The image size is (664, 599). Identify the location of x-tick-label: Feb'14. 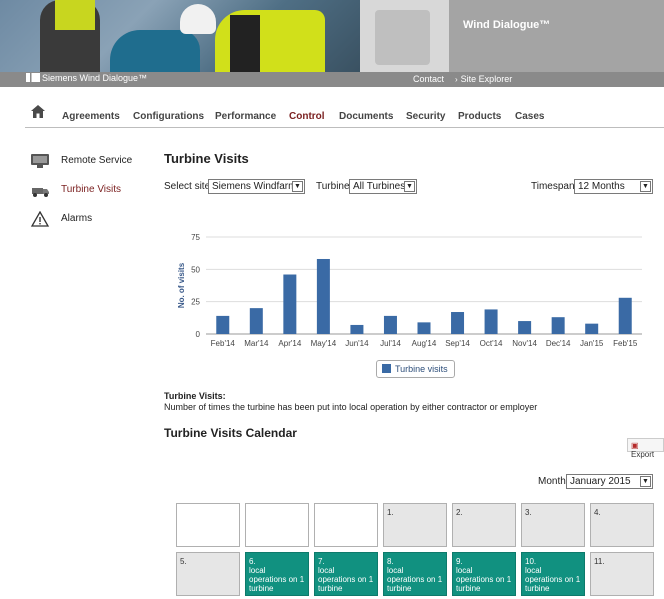
(223, 343).